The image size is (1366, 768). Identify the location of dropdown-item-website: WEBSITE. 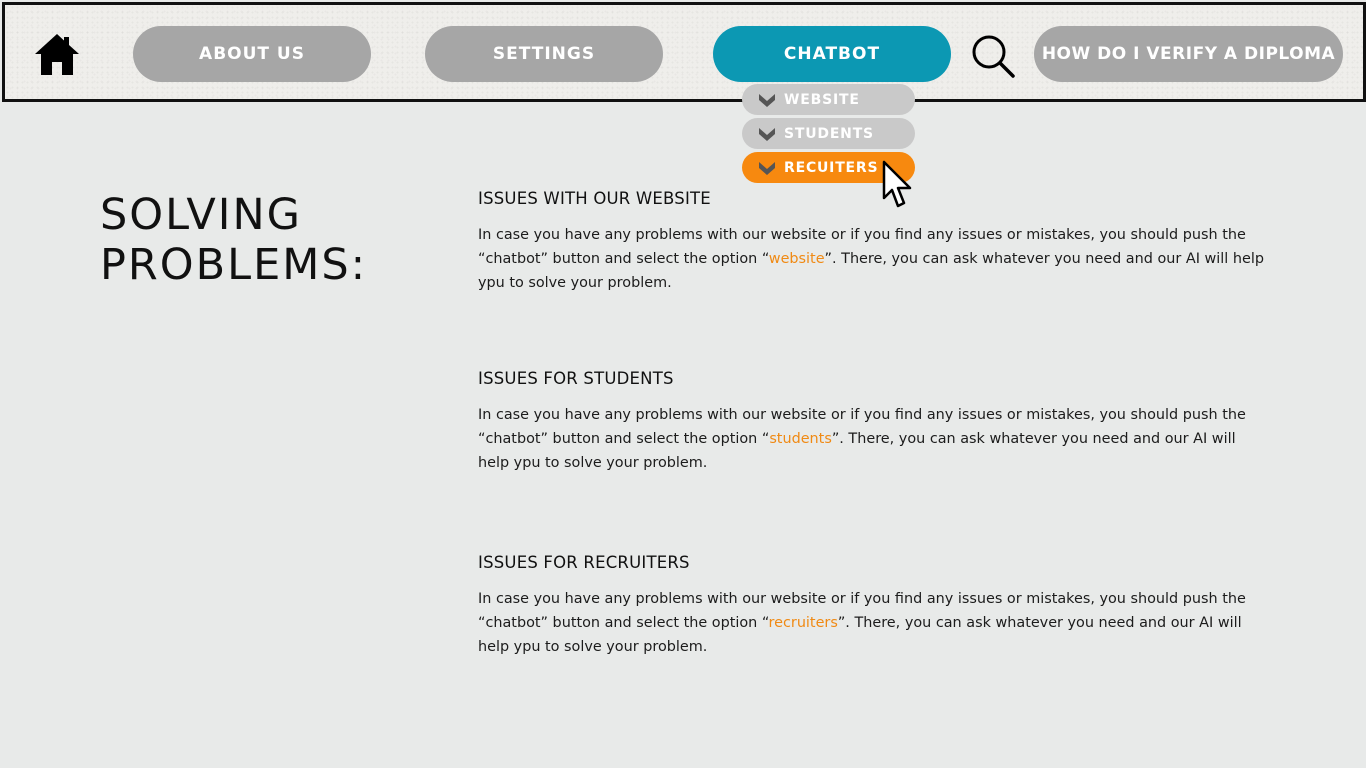
(828, 99).